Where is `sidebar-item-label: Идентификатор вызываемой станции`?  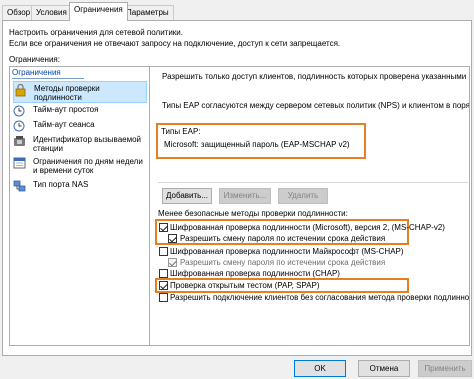
sidebar-item-label: Идентификатор вызываемой станции is located at coordinates (87, 144).